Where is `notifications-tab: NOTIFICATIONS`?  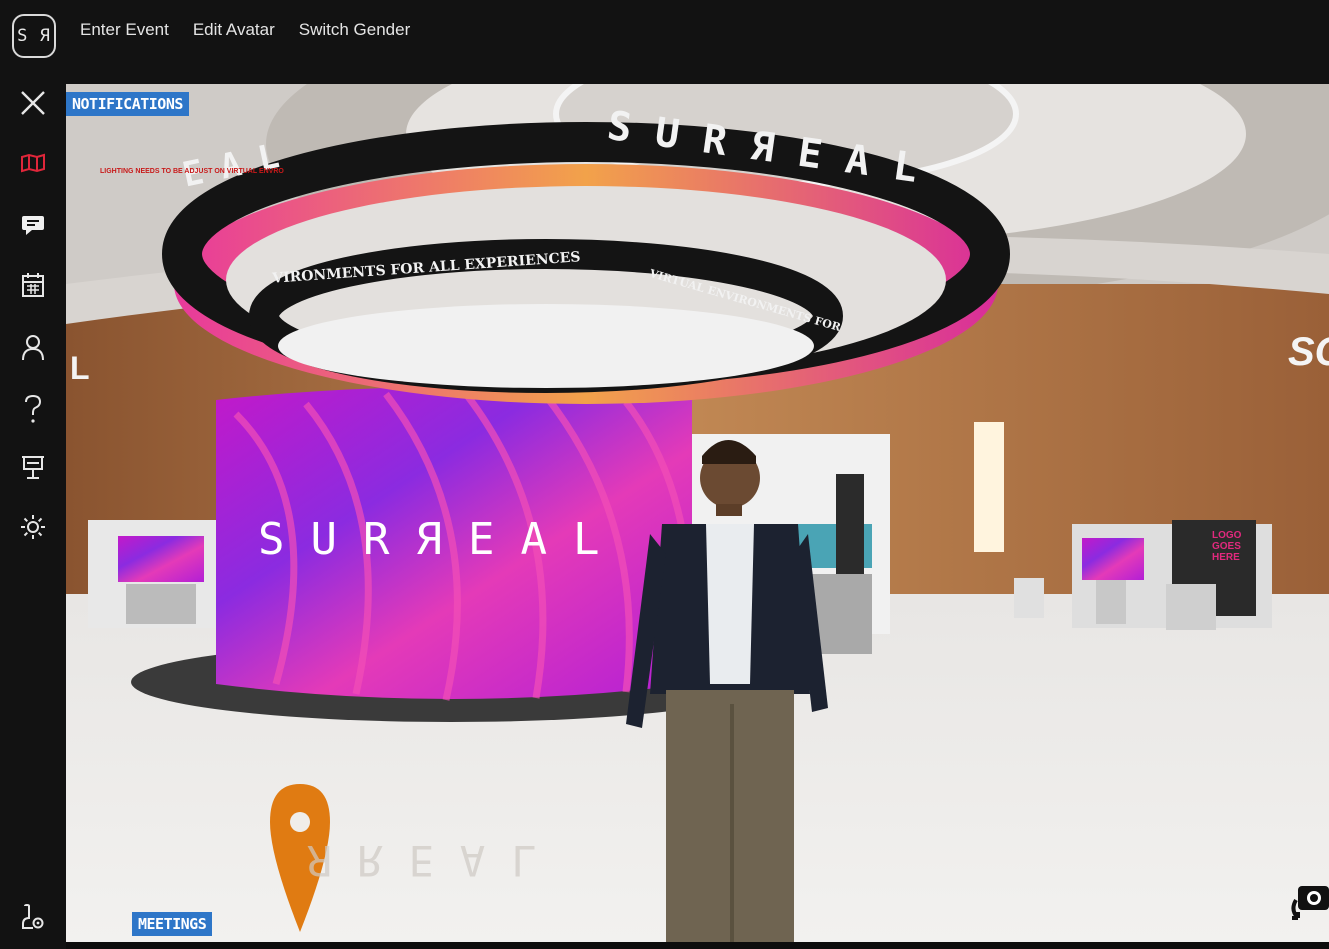 notifications-tab: NOTIFICATIONS is located at coordinates (127, 104).